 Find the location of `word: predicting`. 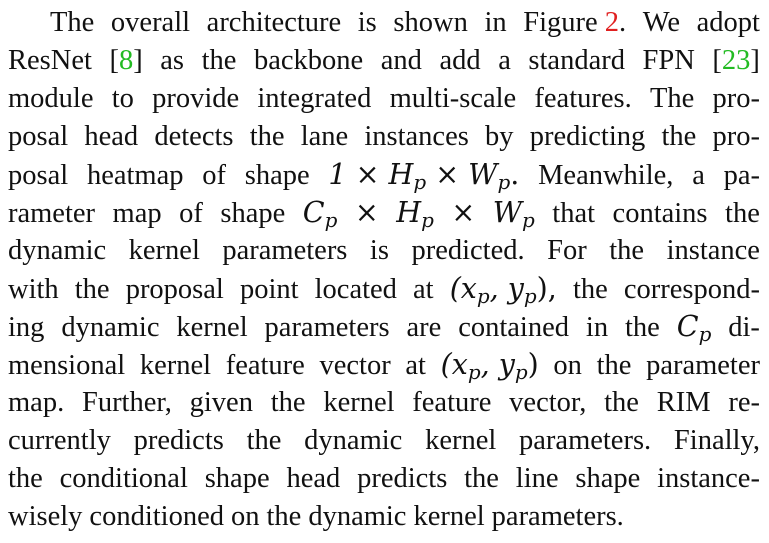

word: predicting is located at coordinates (587, 136).